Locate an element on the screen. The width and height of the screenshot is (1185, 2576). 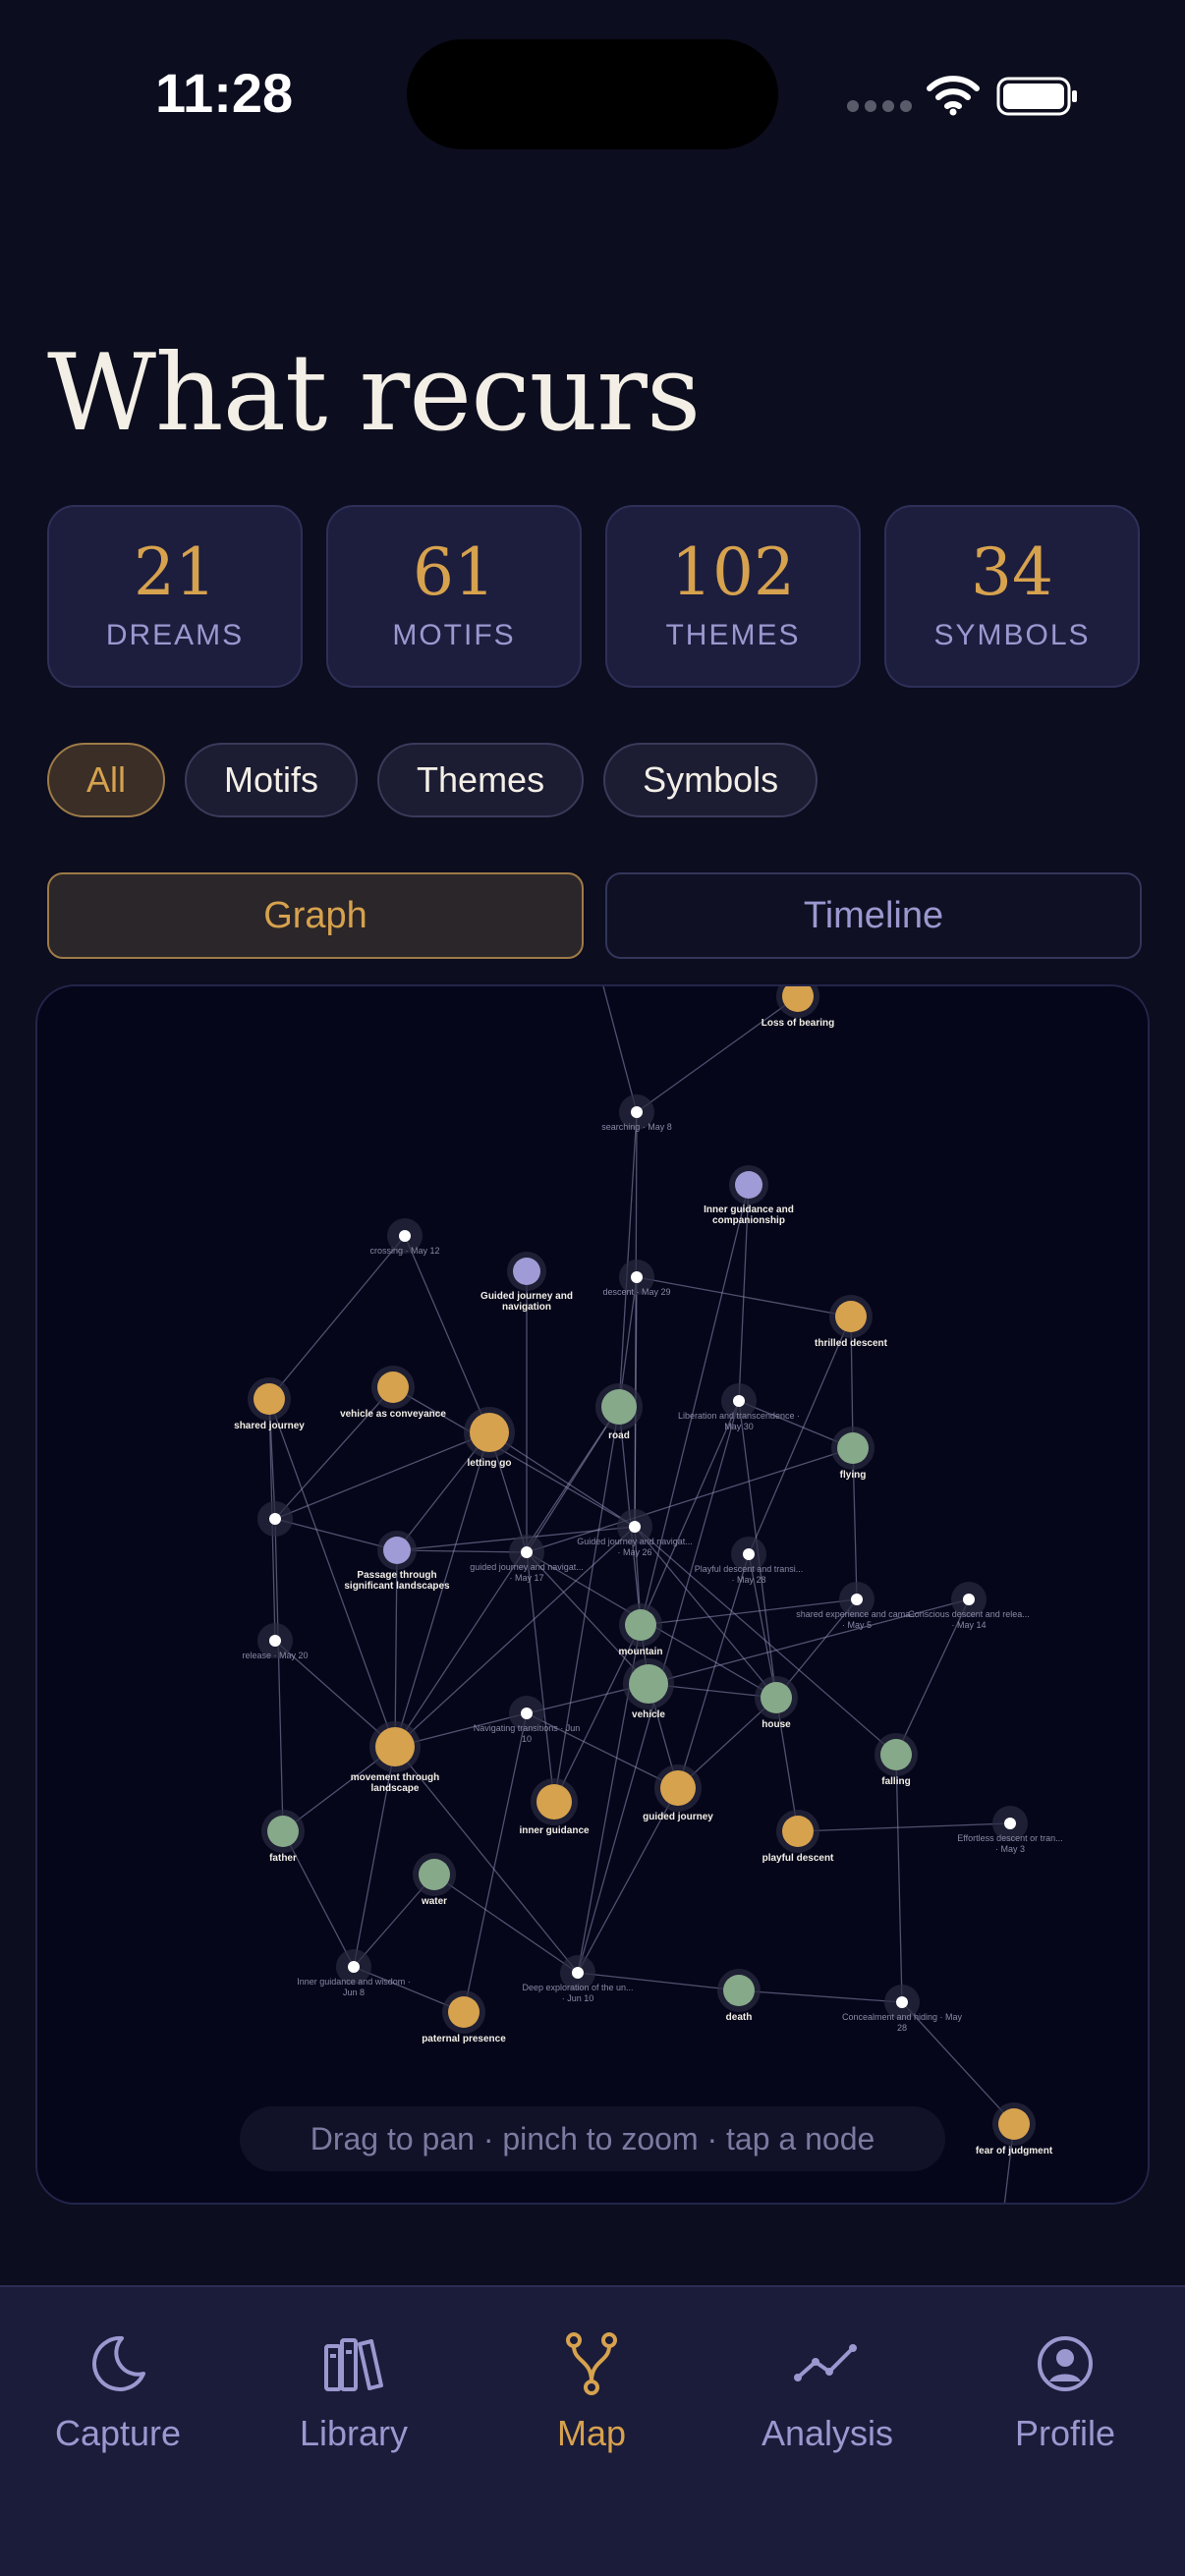
graph-node-n10: letting go is located at coordinates (490, 1438).